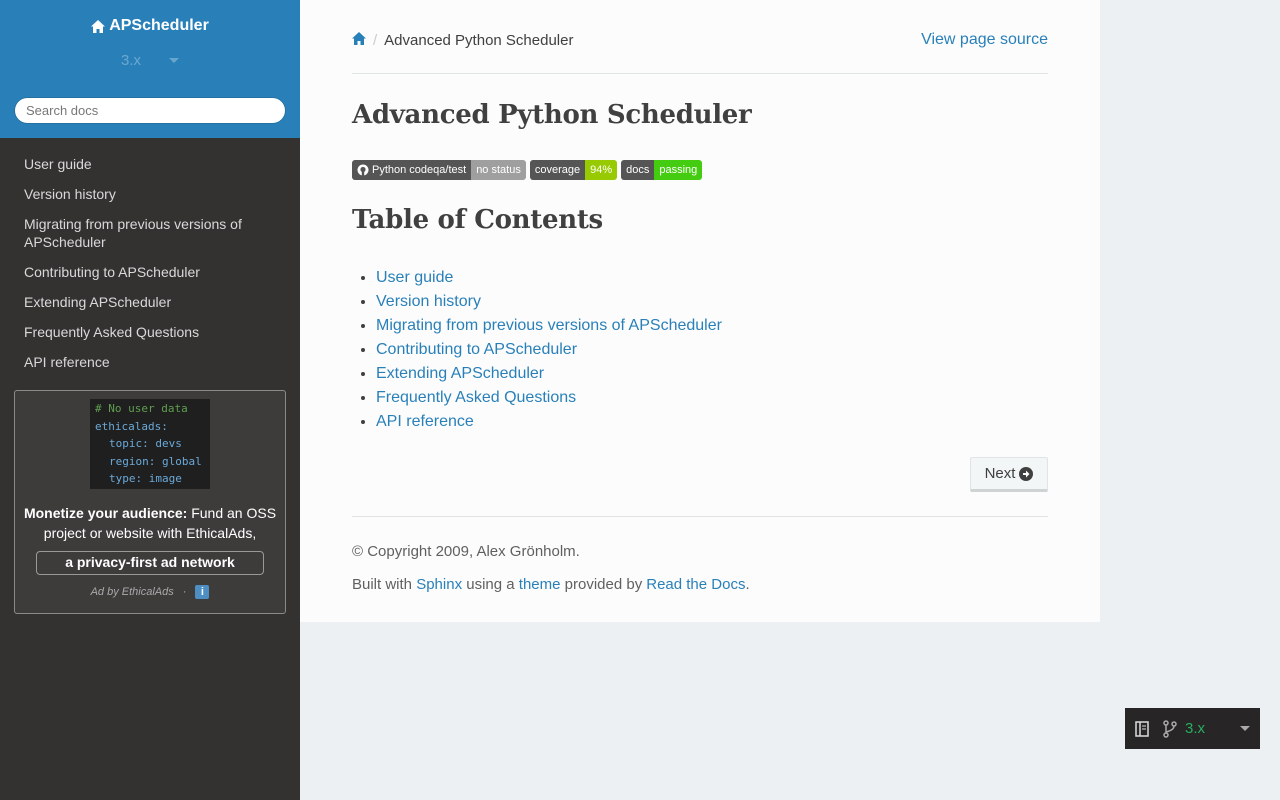  I want to click on built-period: ., so click(747, 584).